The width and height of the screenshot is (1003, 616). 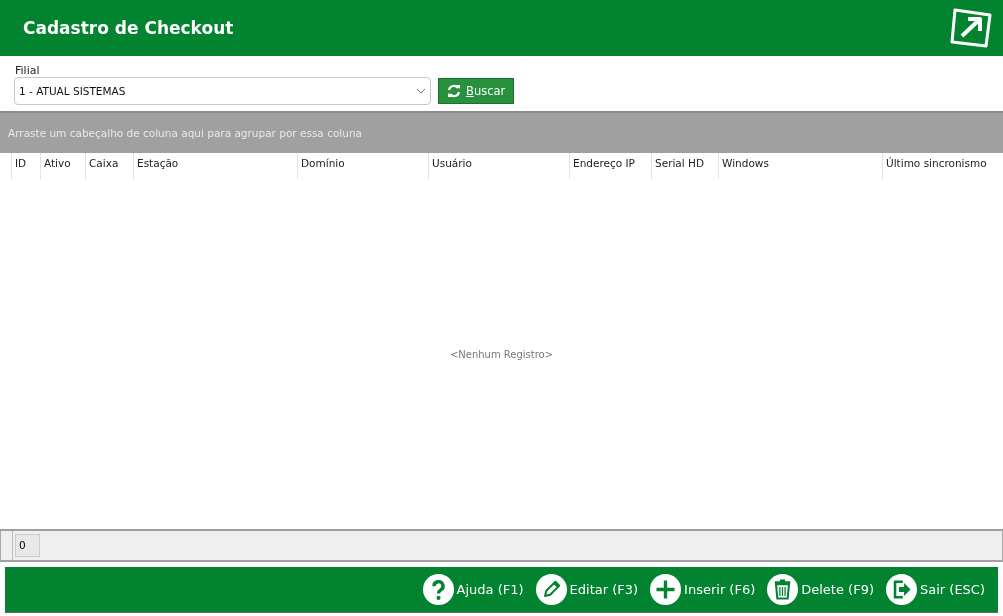 What do you see at coordinates (501, 354) in the screenshot?
I see `empty-message: <Nenhum Registro>` at bounding box center [501, 354].